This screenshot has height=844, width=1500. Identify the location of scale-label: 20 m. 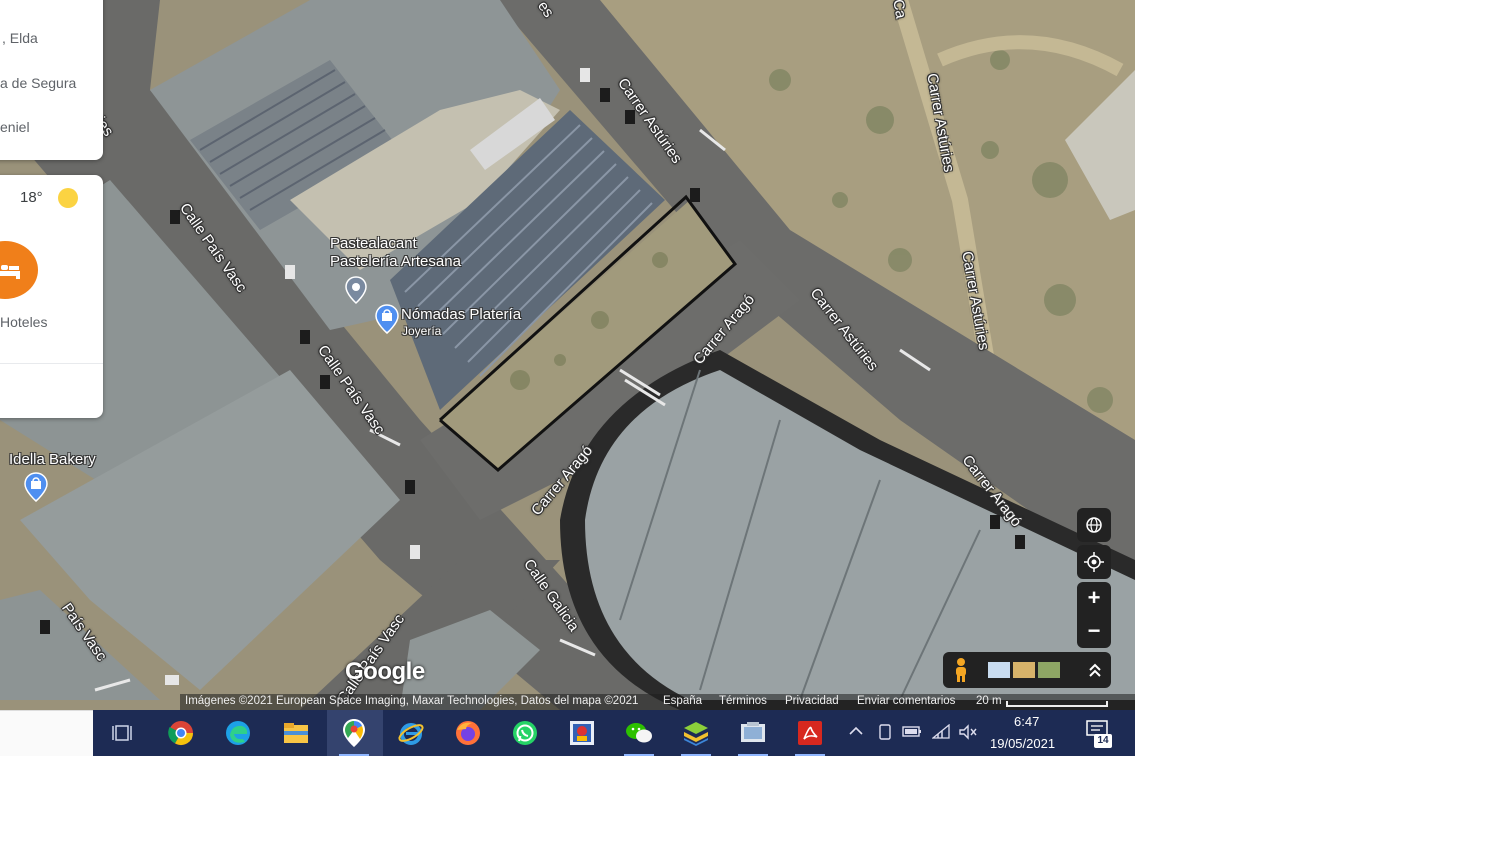
(989, 701).